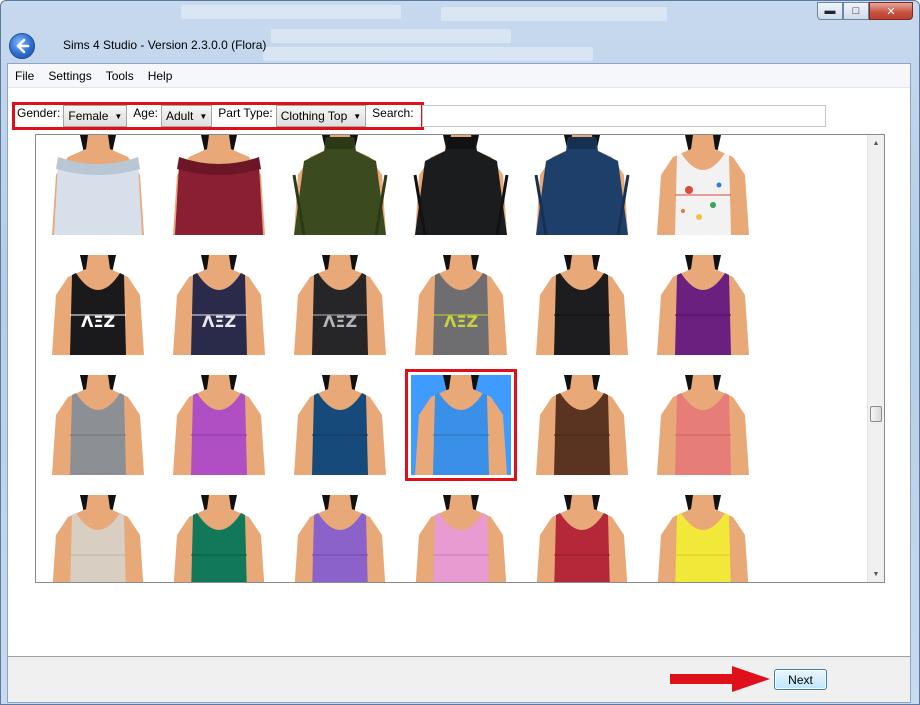 The image size is (920, 705). What do you see at coordinates (624, 116) in the screenshot?
I see `search-input` at bounding box center [624, 116].